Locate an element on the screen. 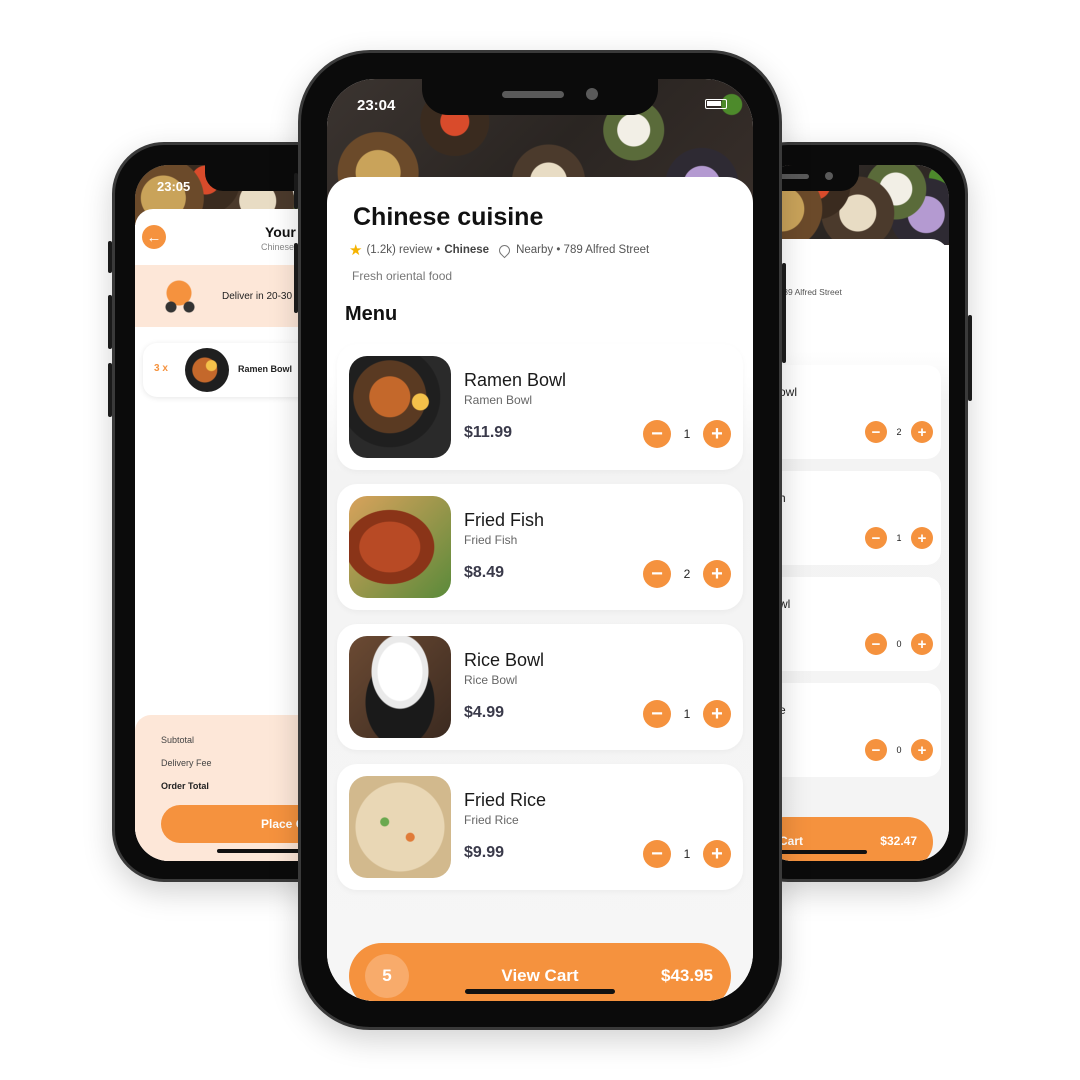 This screenshot has width=1080, height=1080. cart-title: Your is located at coordinates (280, 232).